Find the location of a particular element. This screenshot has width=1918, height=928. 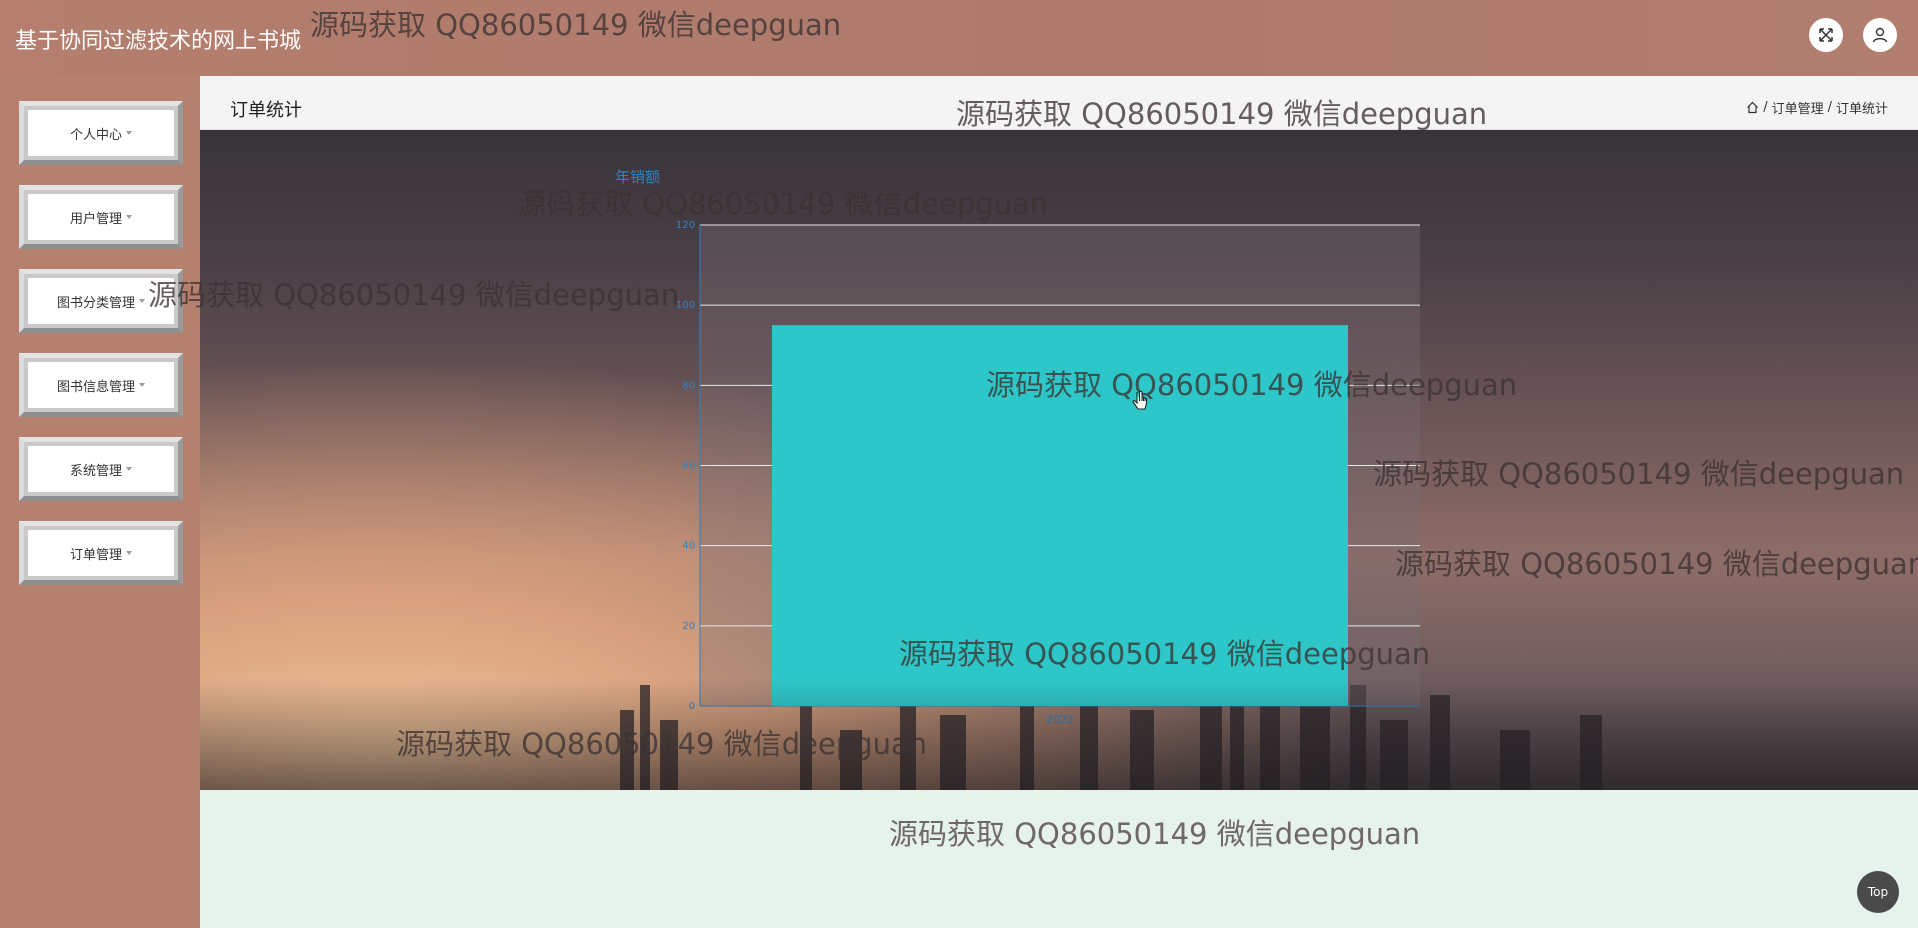

sidebar-item-book-category: 图书分类管理 is located at coordinates (101, 301).